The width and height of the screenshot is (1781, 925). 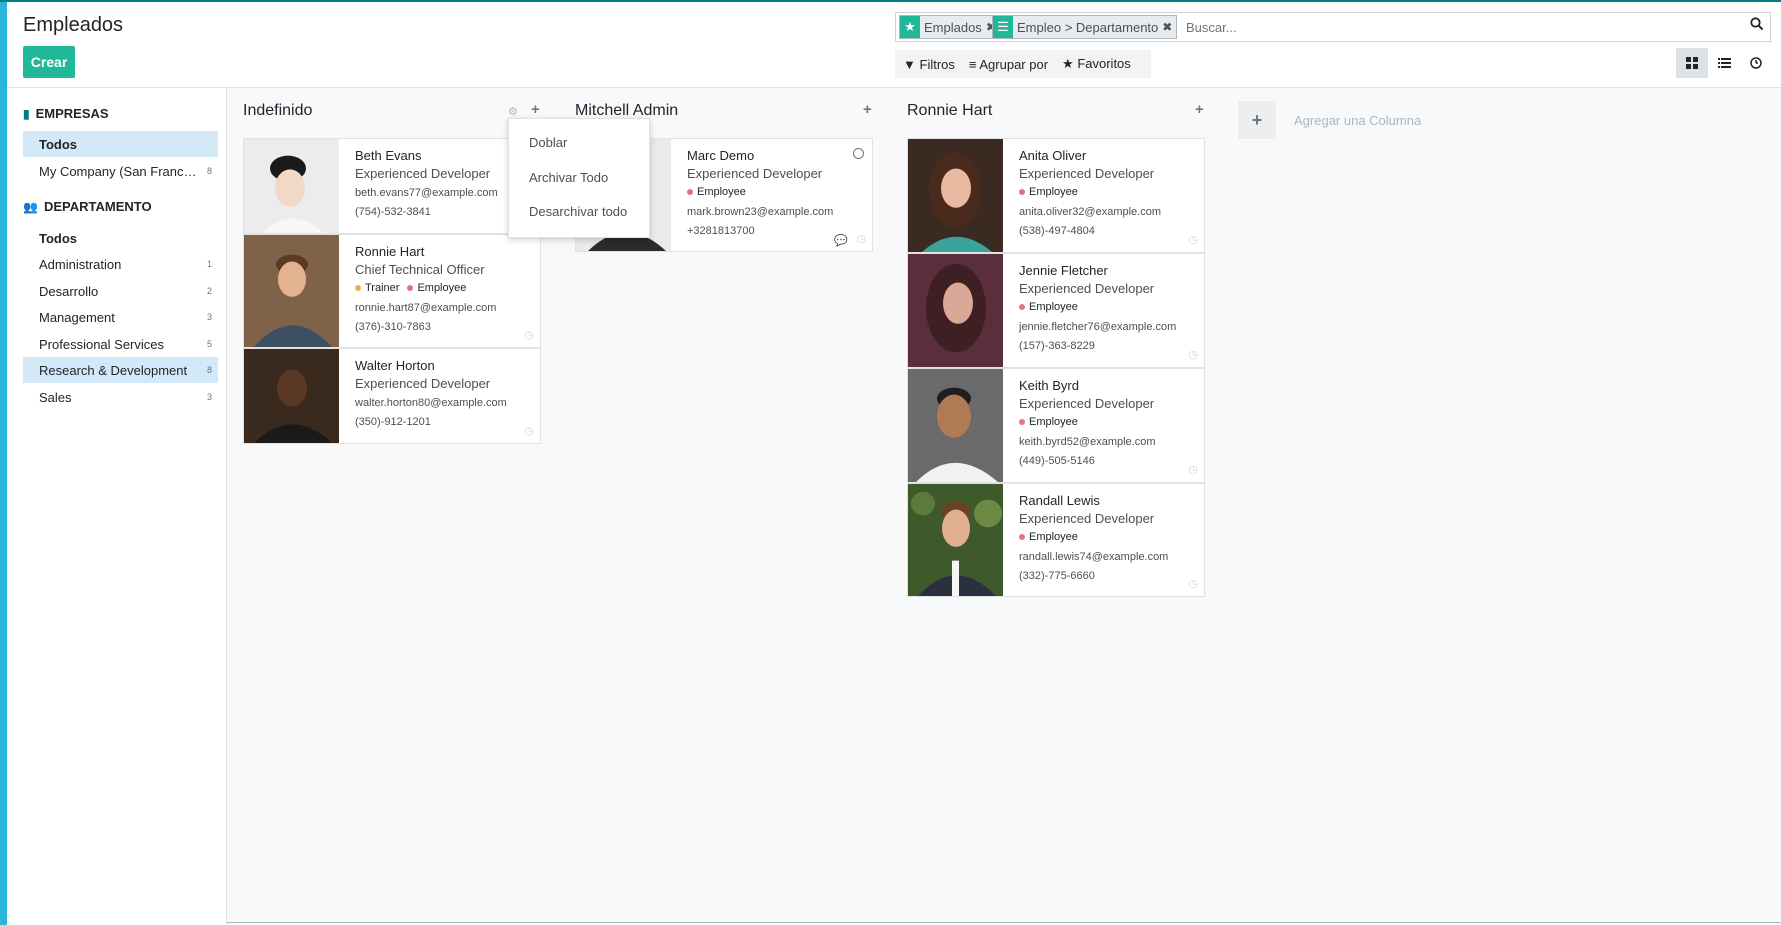 What do you see at coordinates (1057, 346) in the screenshot?
I see `employee-phone: (157)-363-8229` at bounding box center [1057, 346].